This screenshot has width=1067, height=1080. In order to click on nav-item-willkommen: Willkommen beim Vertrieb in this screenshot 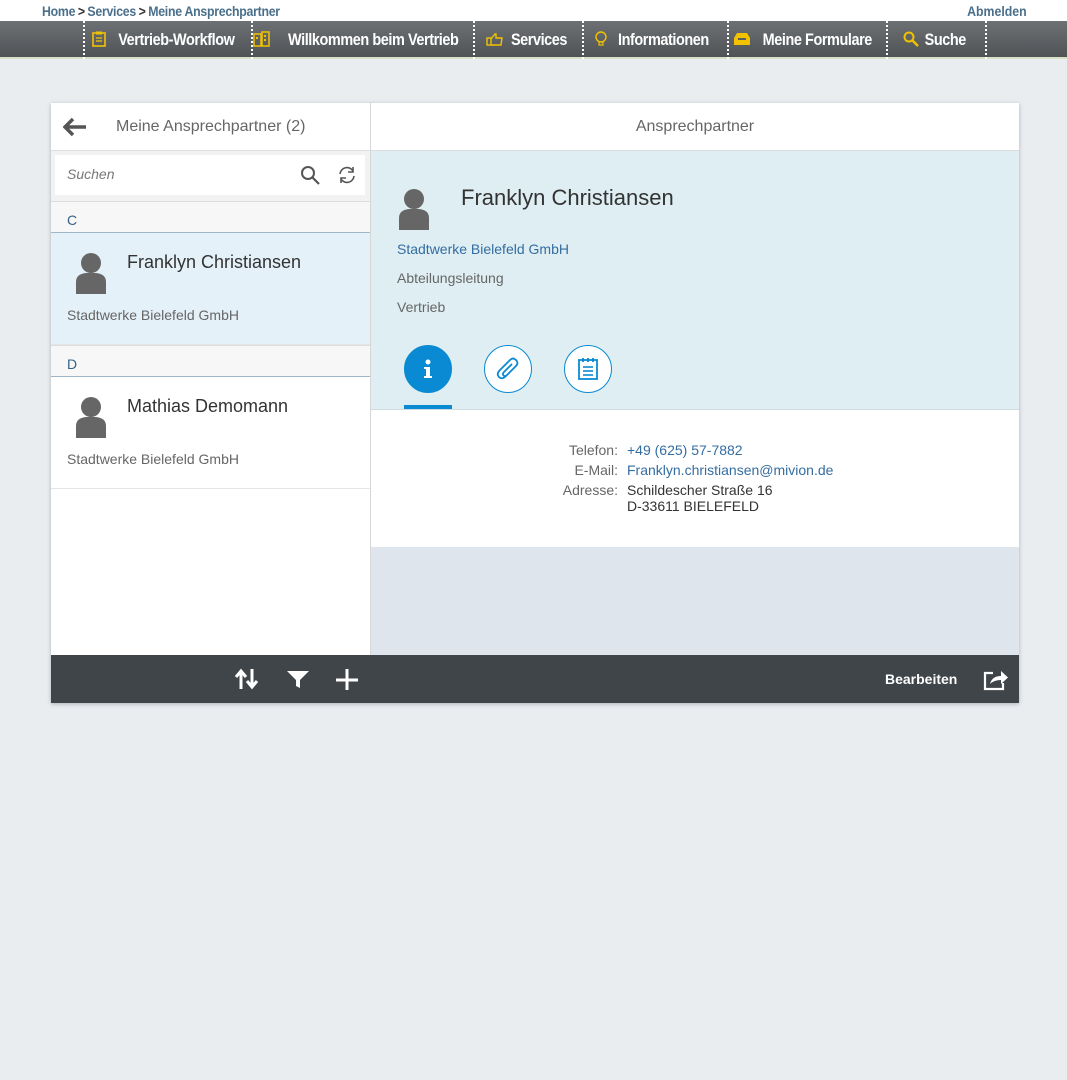, I will do `click(362, 40)`.